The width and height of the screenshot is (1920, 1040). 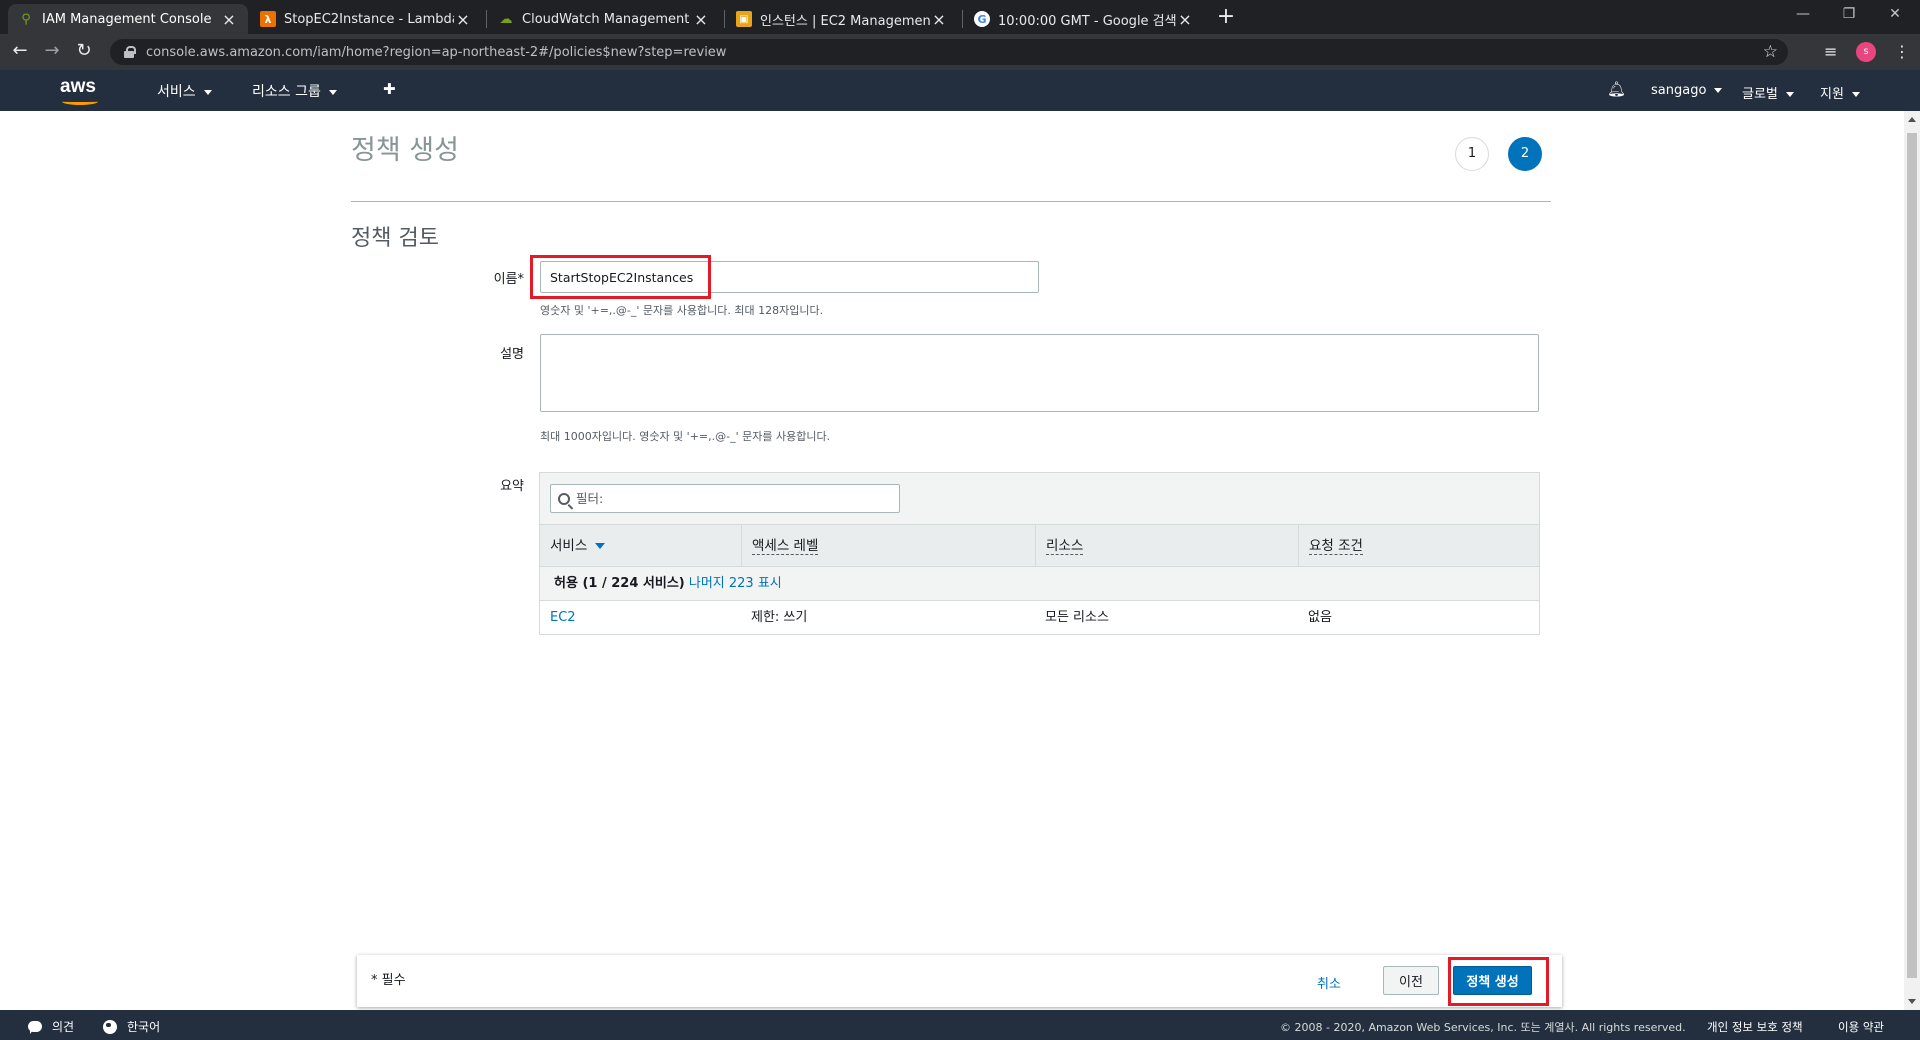 I want to click on language-label: 한국어, so click(x=144, y=1027).